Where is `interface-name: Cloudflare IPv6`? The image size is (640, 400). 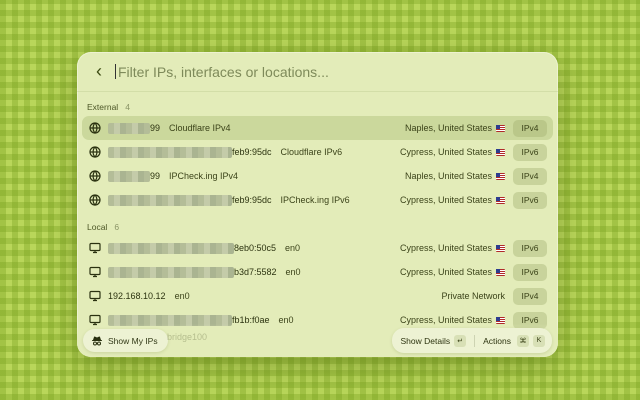
interface-name: Cloudflare IPv6 is located at coordinates (311, 152).